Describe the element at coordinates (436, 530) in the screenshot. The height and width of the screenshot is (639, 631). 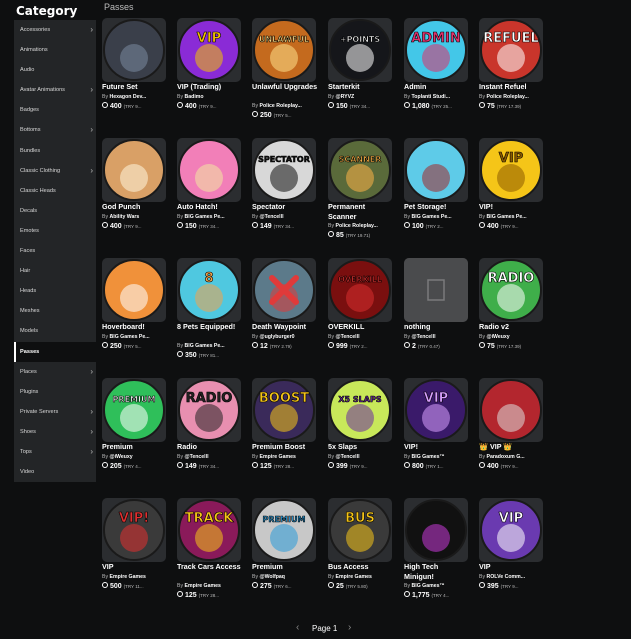
I see `minigun-icon` at that location.